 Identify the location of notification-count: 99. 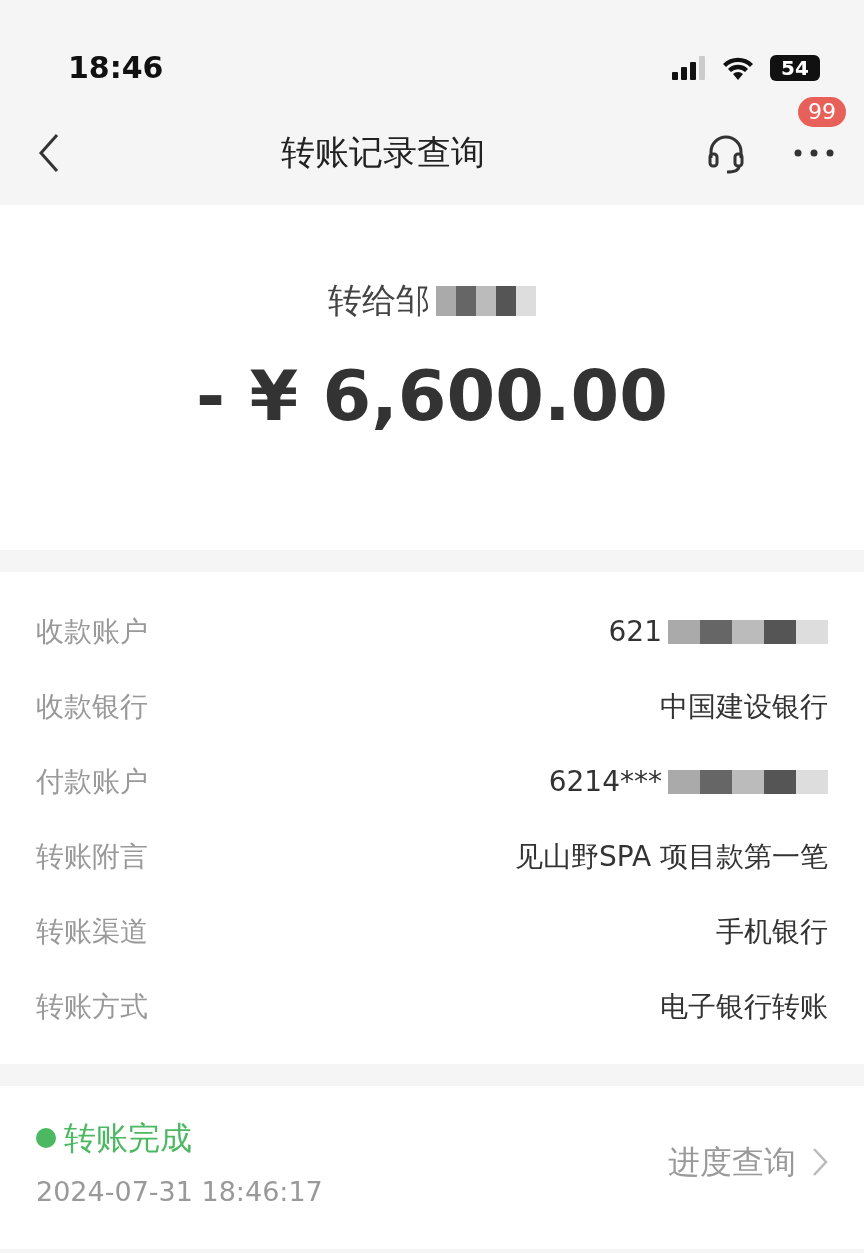
(822, 112).